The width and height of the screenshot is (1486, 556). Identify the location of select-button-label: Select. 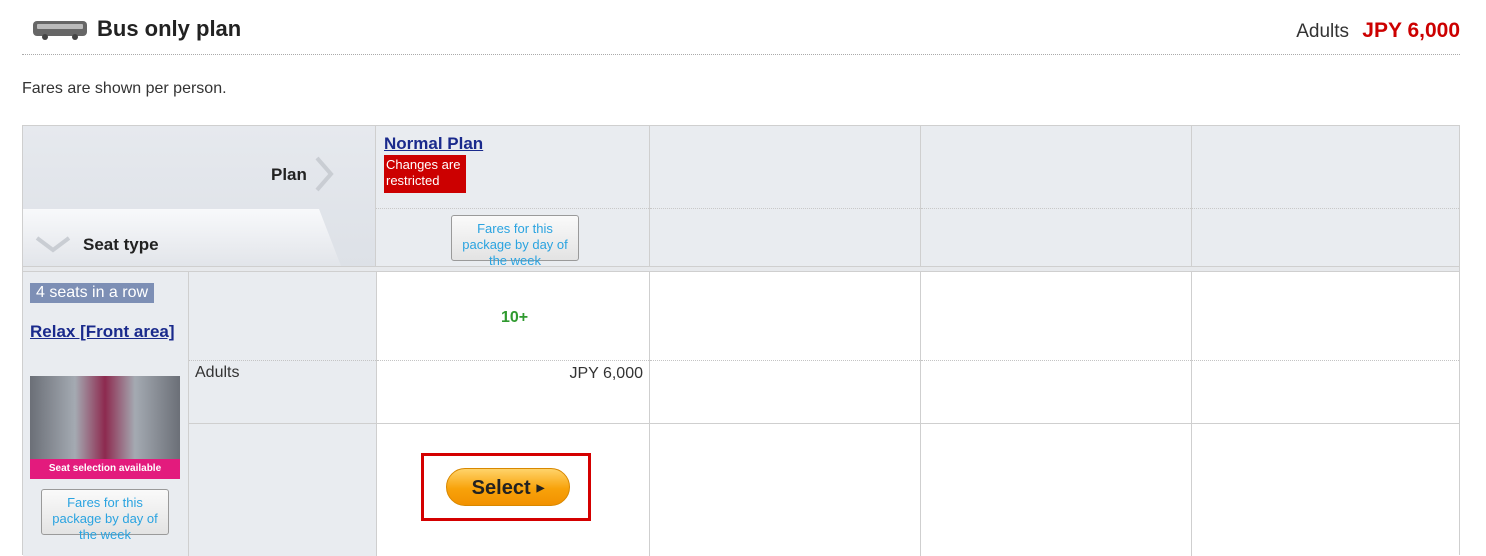
(501, 488).